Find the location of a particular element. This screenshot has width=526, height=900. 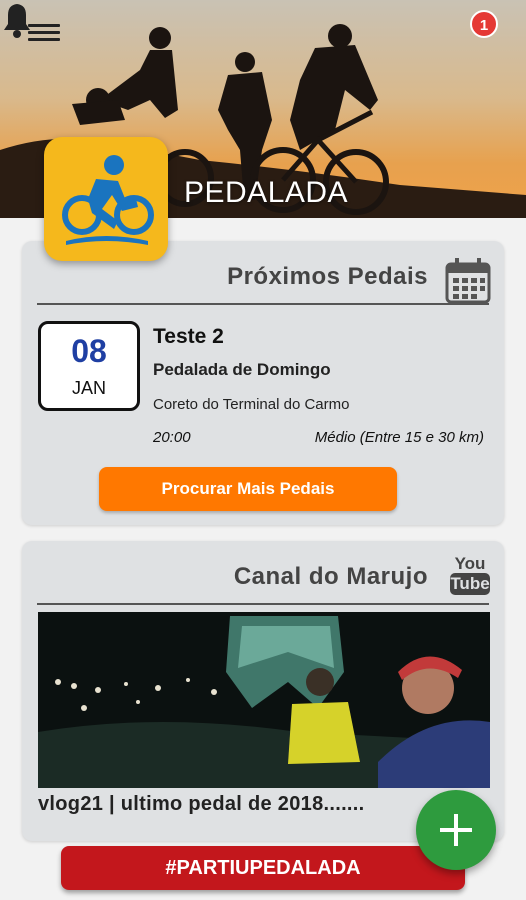

youtube-icon-bottom: Tube is located at coordinates (470, 584).